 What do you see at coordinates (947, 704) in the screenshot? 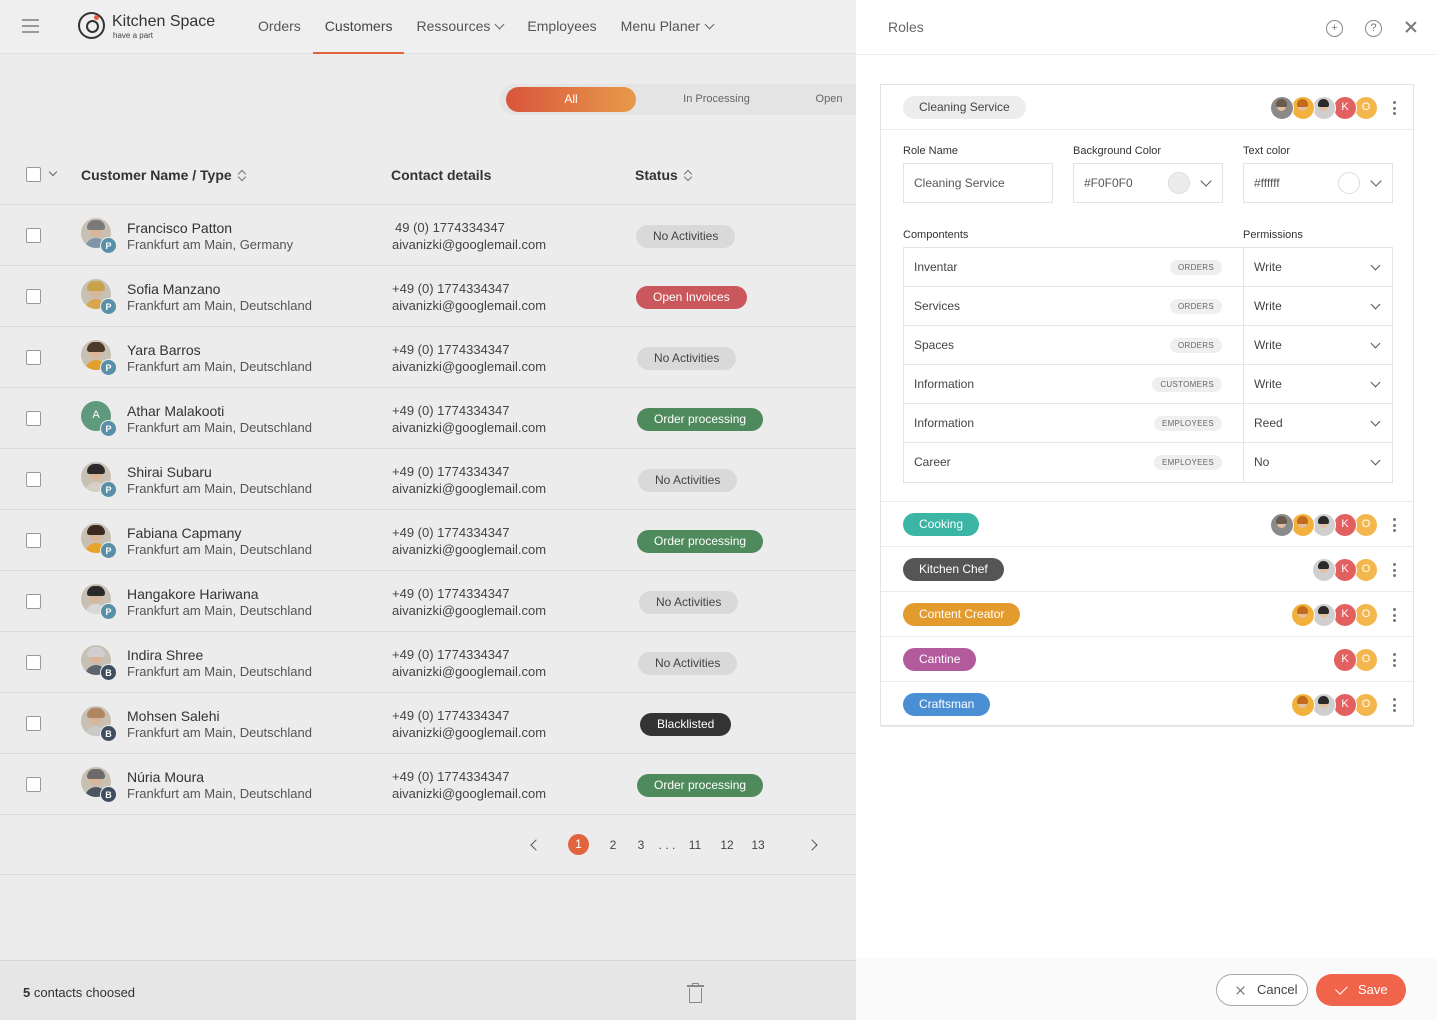
I see `role-badge: Craftsman` at bounding box center [947, 704].